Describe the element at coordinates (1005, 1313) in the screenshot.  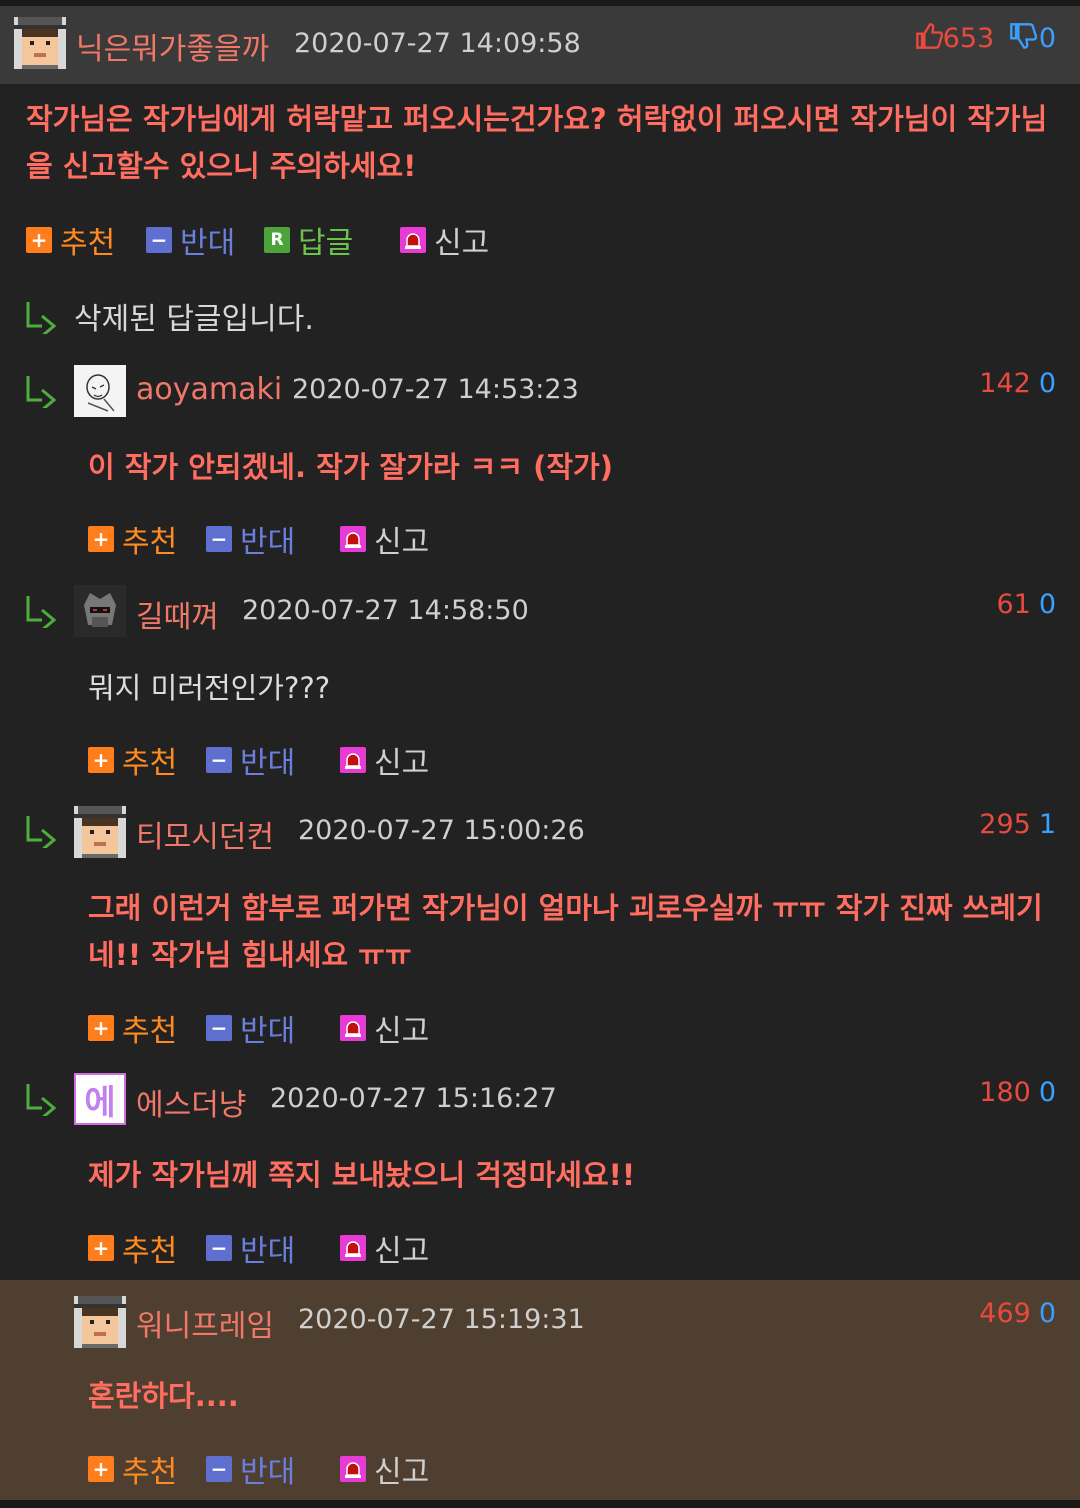
I see `up-count: 469` at that location.